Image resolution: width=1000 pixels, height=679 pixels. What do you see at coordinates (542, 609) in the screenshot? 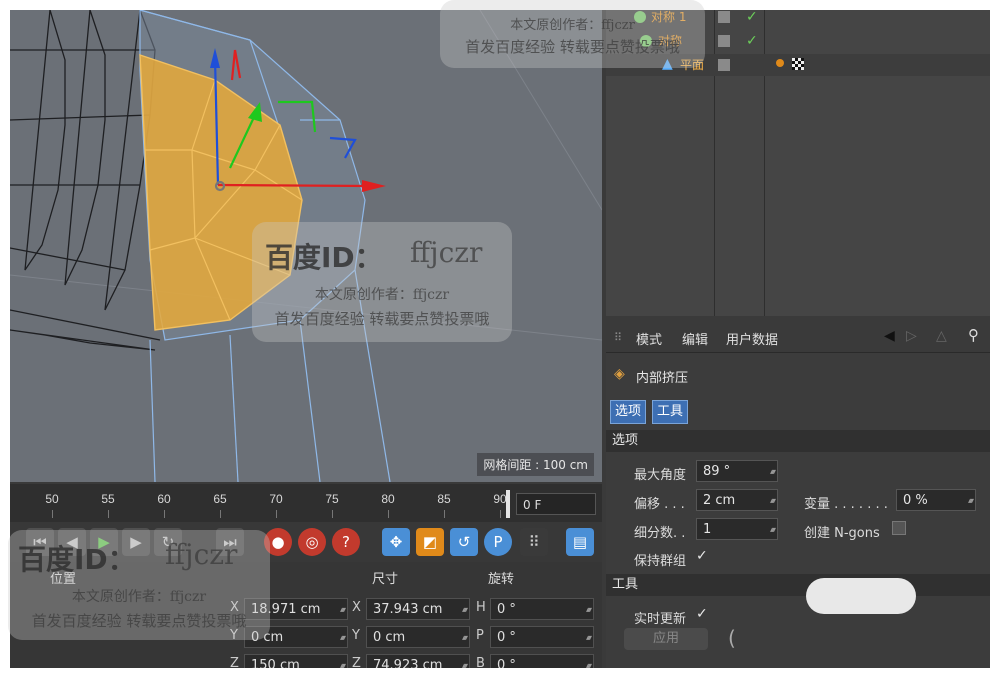
I see `rotation-h-field: 0 °` at bounding box center [542, 609].